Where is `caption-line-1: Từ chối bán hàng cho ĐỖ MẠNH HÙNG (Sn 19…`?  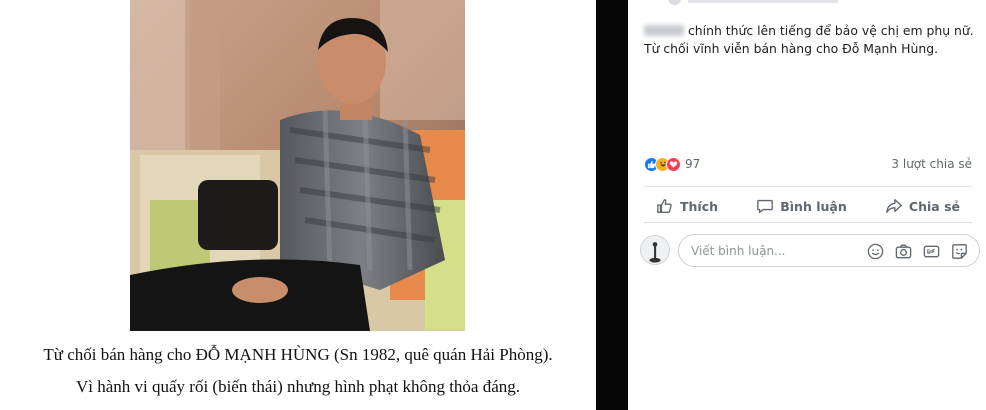
caption-line-1: Từ chối bán hàng cho ĐỖ MẠNH HÙNG (Sn 19… is located at coordinates (298, 354).